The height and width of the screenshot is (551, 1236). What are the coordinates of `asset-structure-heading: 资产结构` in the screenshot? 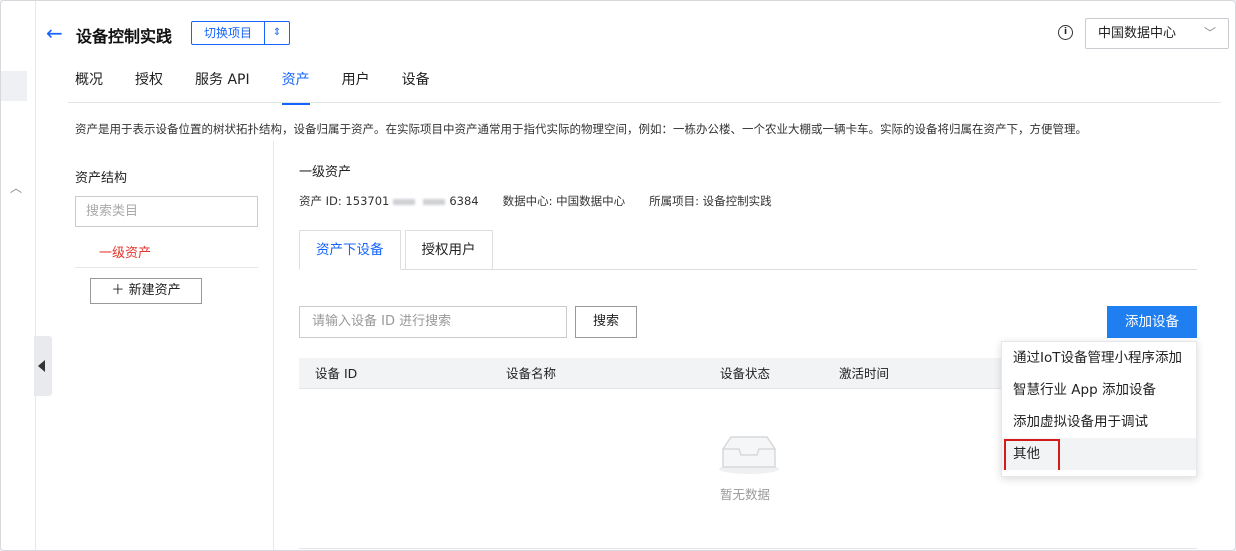 It's located at (101, 178).